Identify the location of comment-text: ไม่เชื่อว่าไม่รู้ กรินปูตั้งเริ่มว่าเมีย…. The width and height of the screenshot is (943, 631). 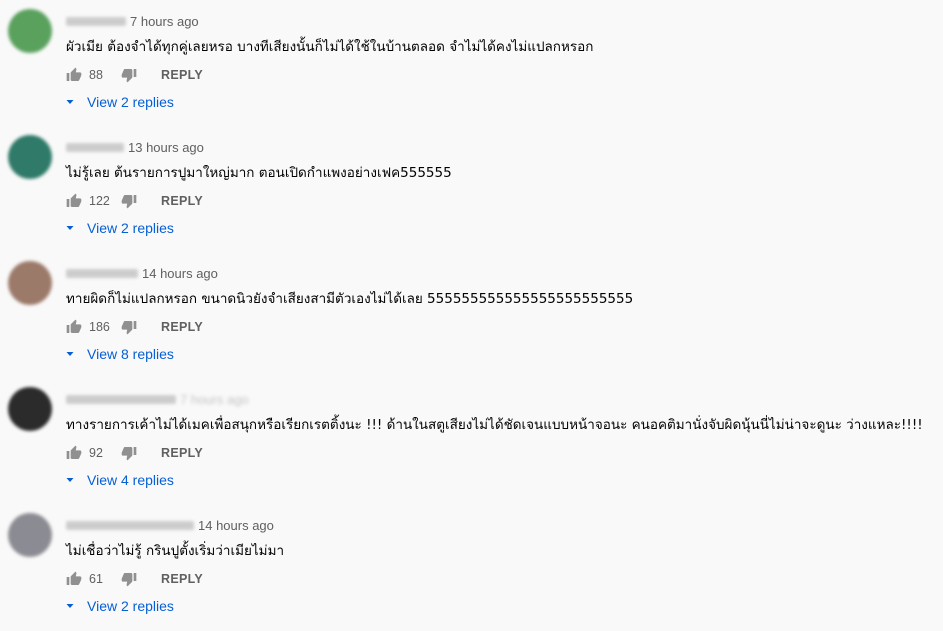
(175, 551).